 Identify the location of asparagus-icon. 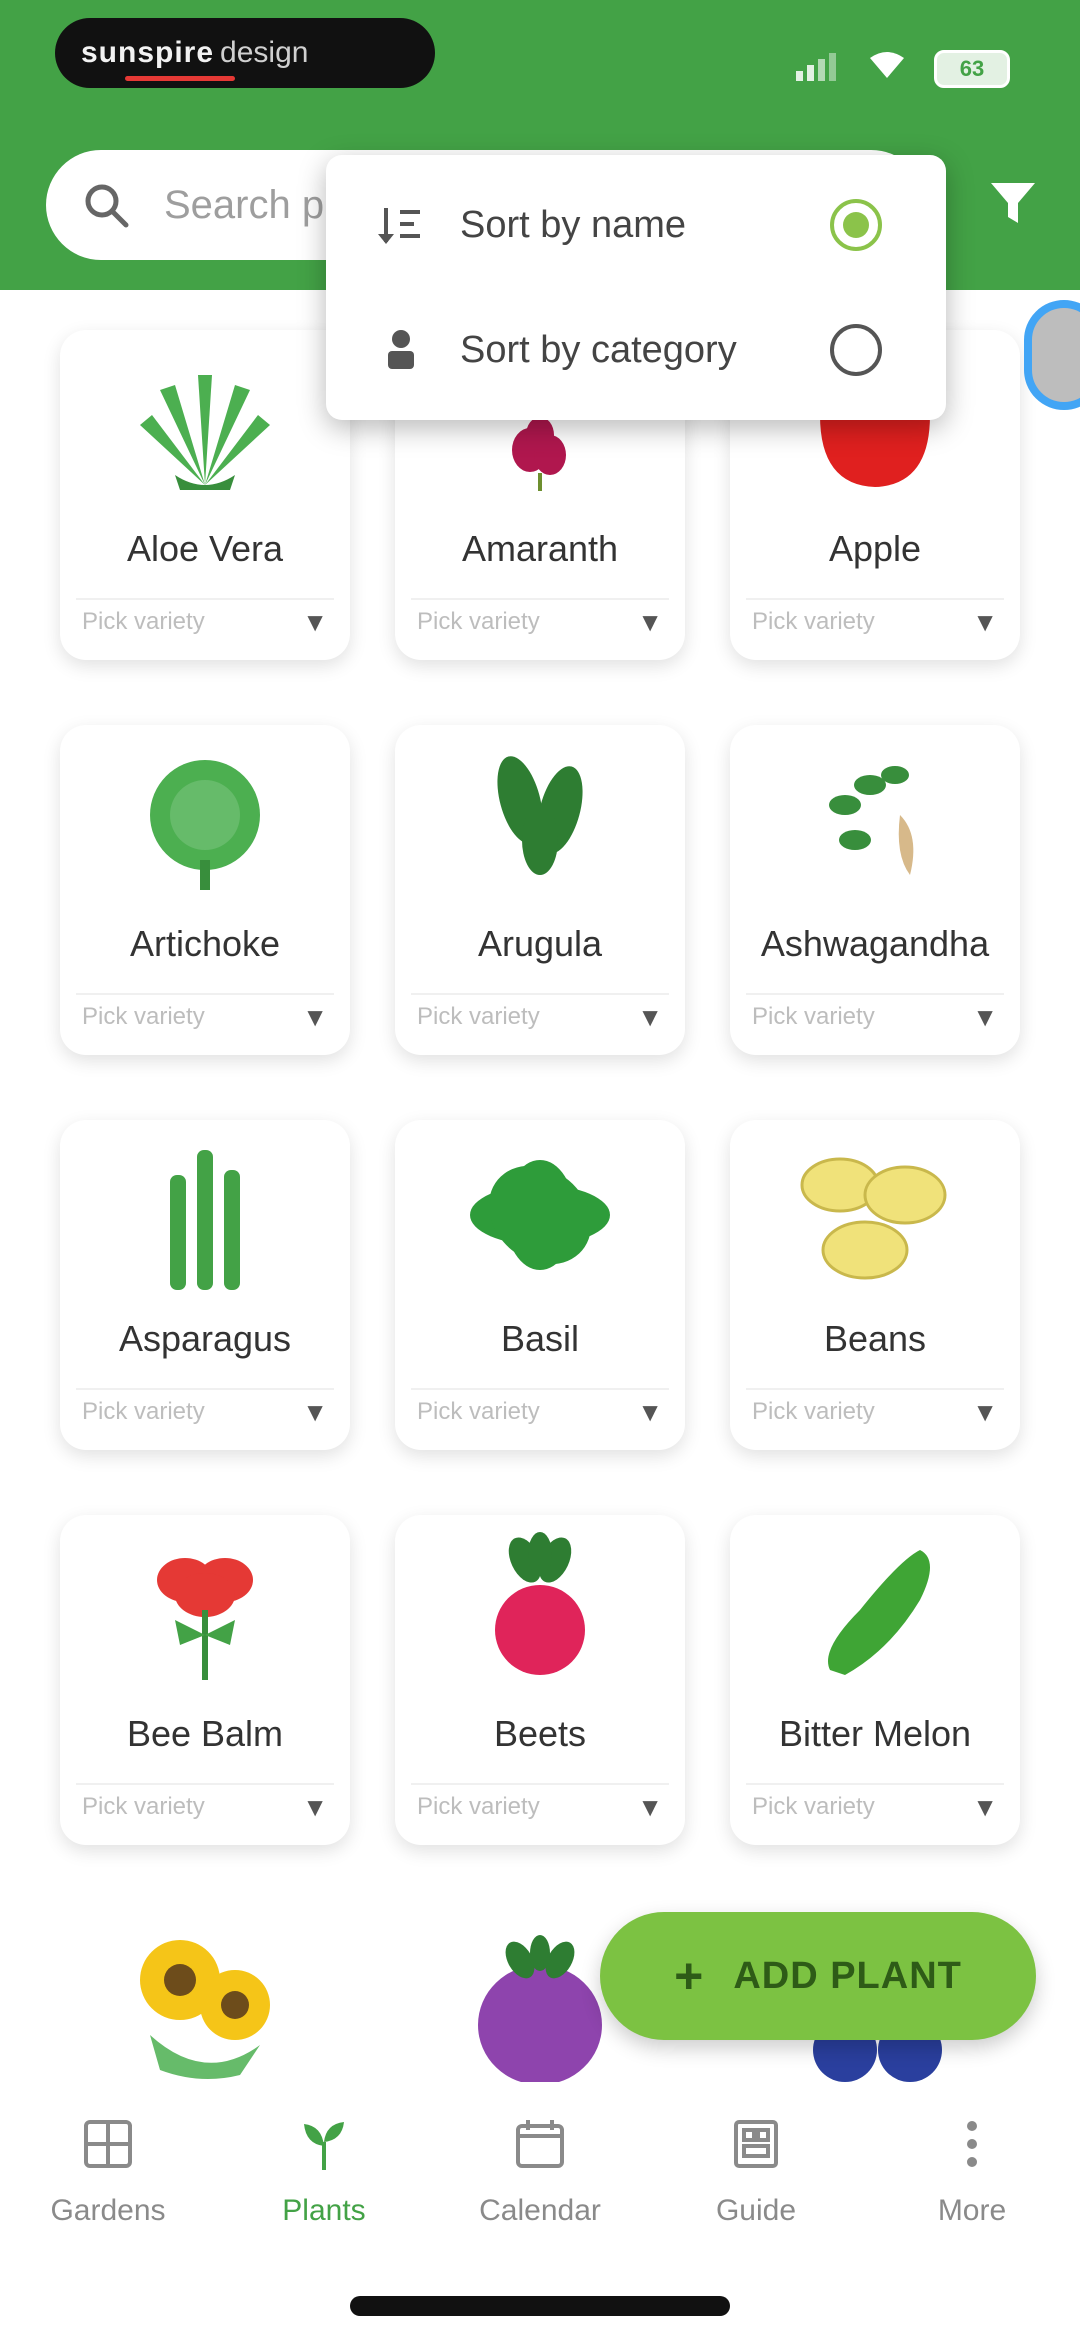
(205, 1215).